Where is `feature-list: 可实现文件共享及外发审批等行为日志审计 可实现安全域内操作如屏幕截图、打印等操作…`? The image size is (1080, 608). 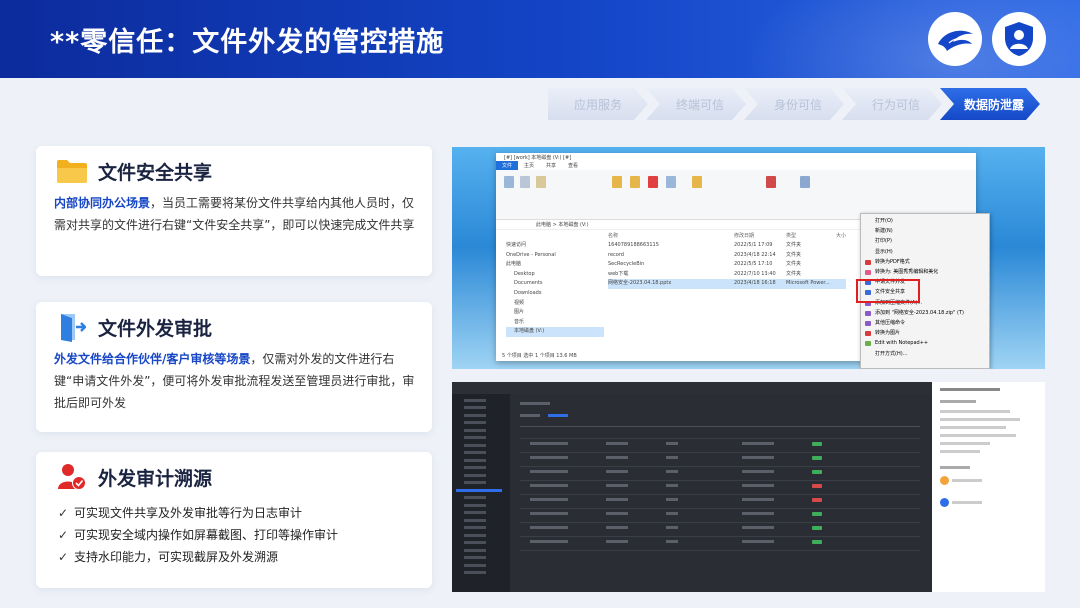
feature-list: 可实现文件共享及外发审批等行为日志审计 可实现安全域内操作如屏幕截图、打印等操作… is located at coordinates (198, 535).